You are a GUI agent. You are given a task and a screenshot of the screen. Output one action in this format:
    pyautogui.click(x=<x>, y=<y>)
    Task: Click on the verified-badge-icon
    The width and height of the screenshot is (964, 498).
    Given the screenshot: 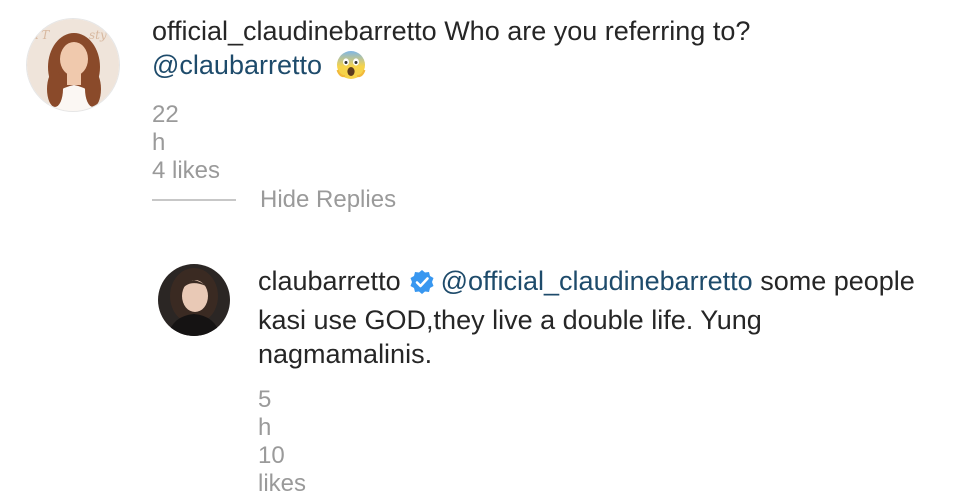 What is the action you would take?
    pyautogui.click(x=422, y=286)
    